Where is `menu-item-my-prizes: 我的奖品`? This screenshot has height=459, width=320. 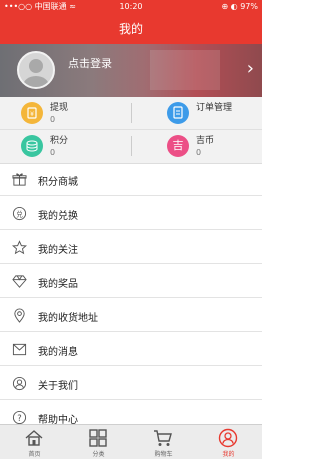 menu-item-my-prizes: 我的奖品 is located at coordinates (131, 282).